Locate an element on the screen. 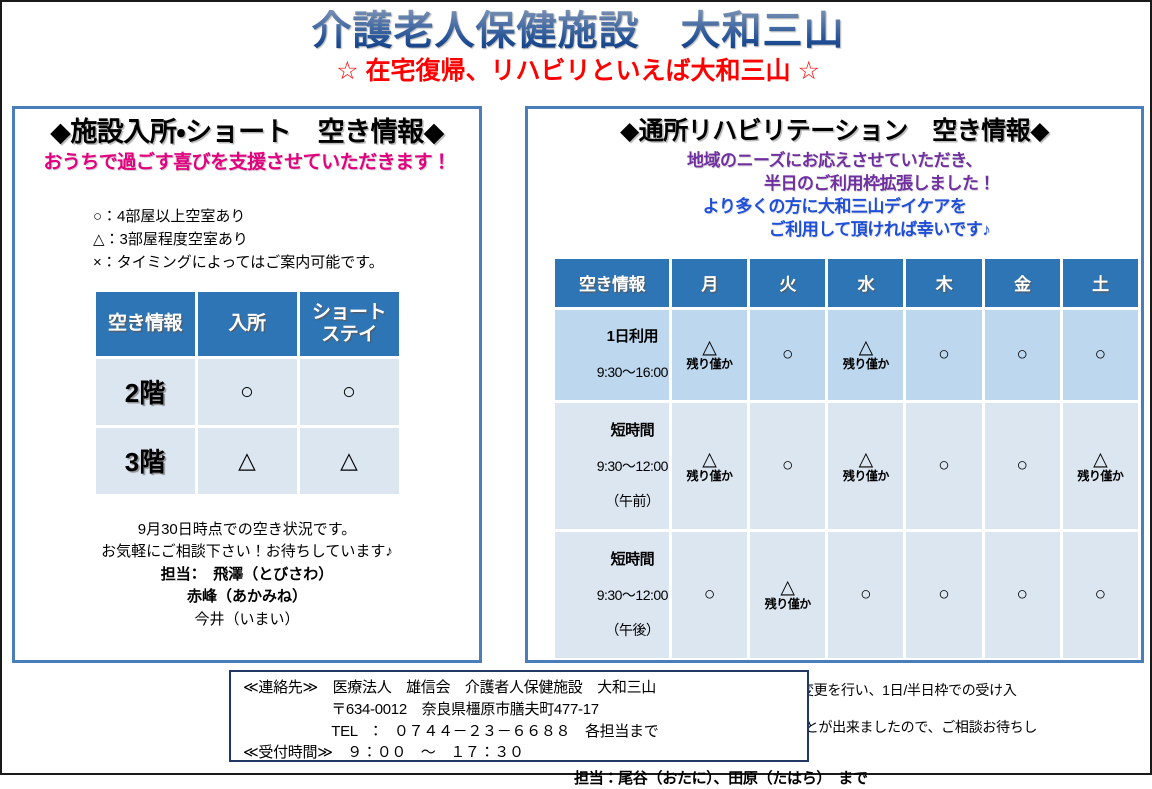 This screenshot has width=1152, height=789. cell-admission: ○ is located at coordinates (247, 391).